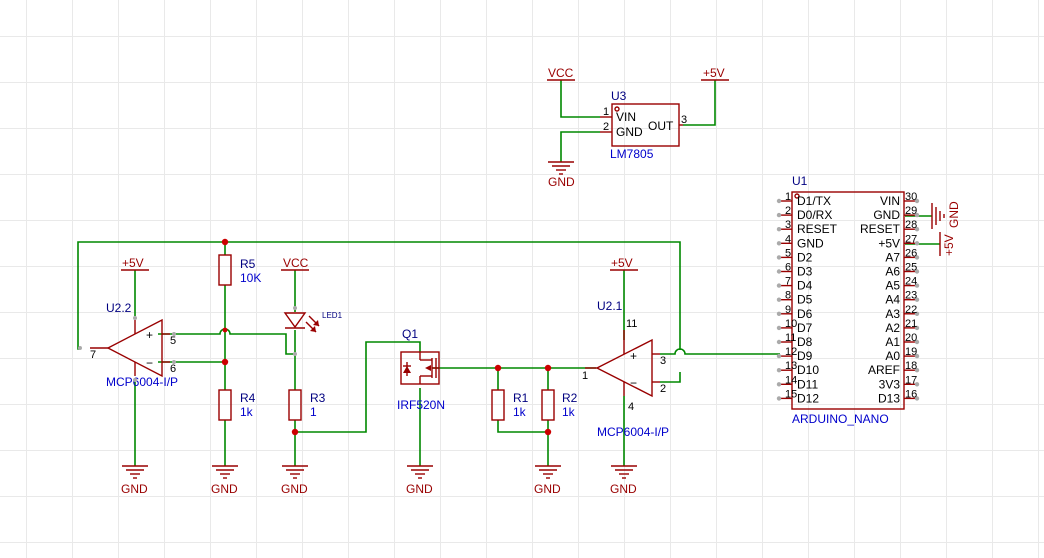  I want to click on r3-resistor: R3 1, so click(307, 405).